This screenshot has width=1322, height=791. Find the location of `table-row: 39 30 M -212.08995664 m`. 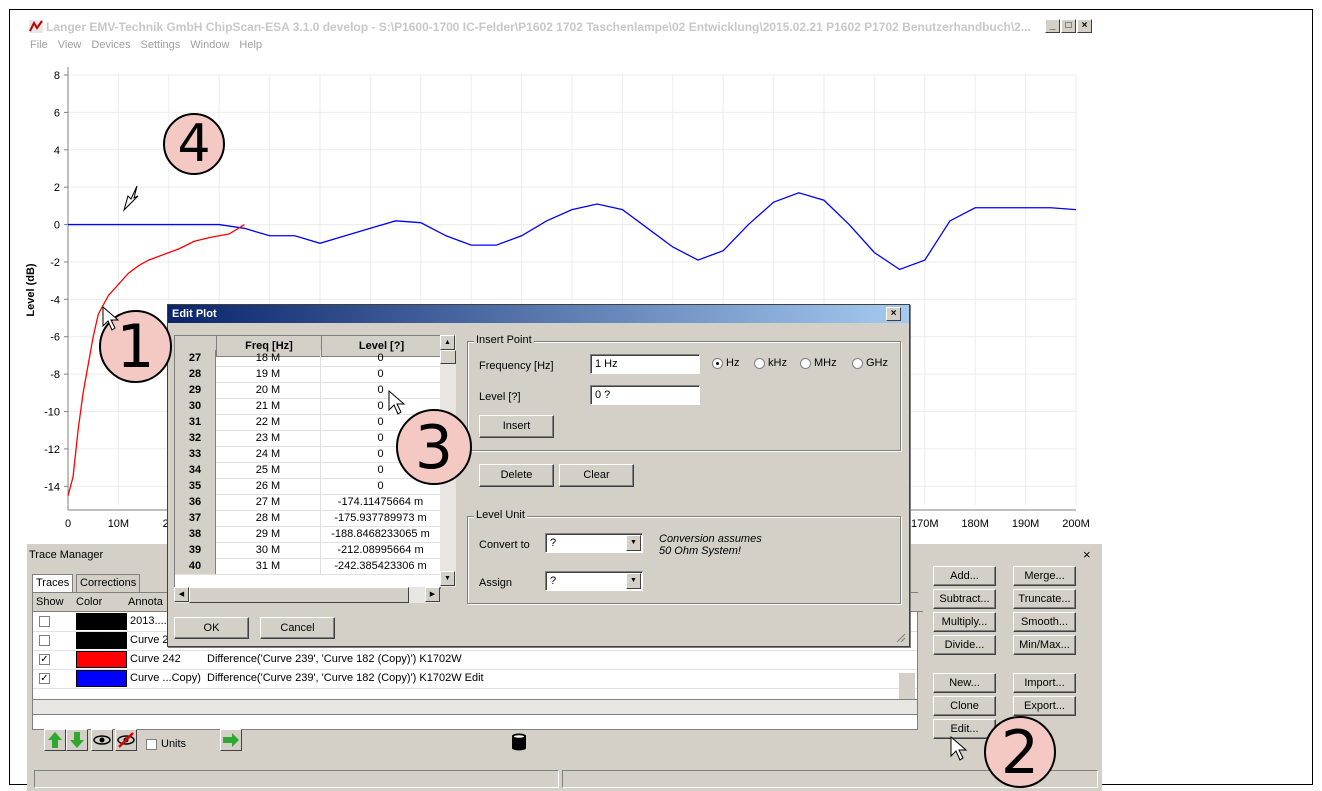

table-row: 39 30 M -212.08995664 m is located at coordinates (307, 550).